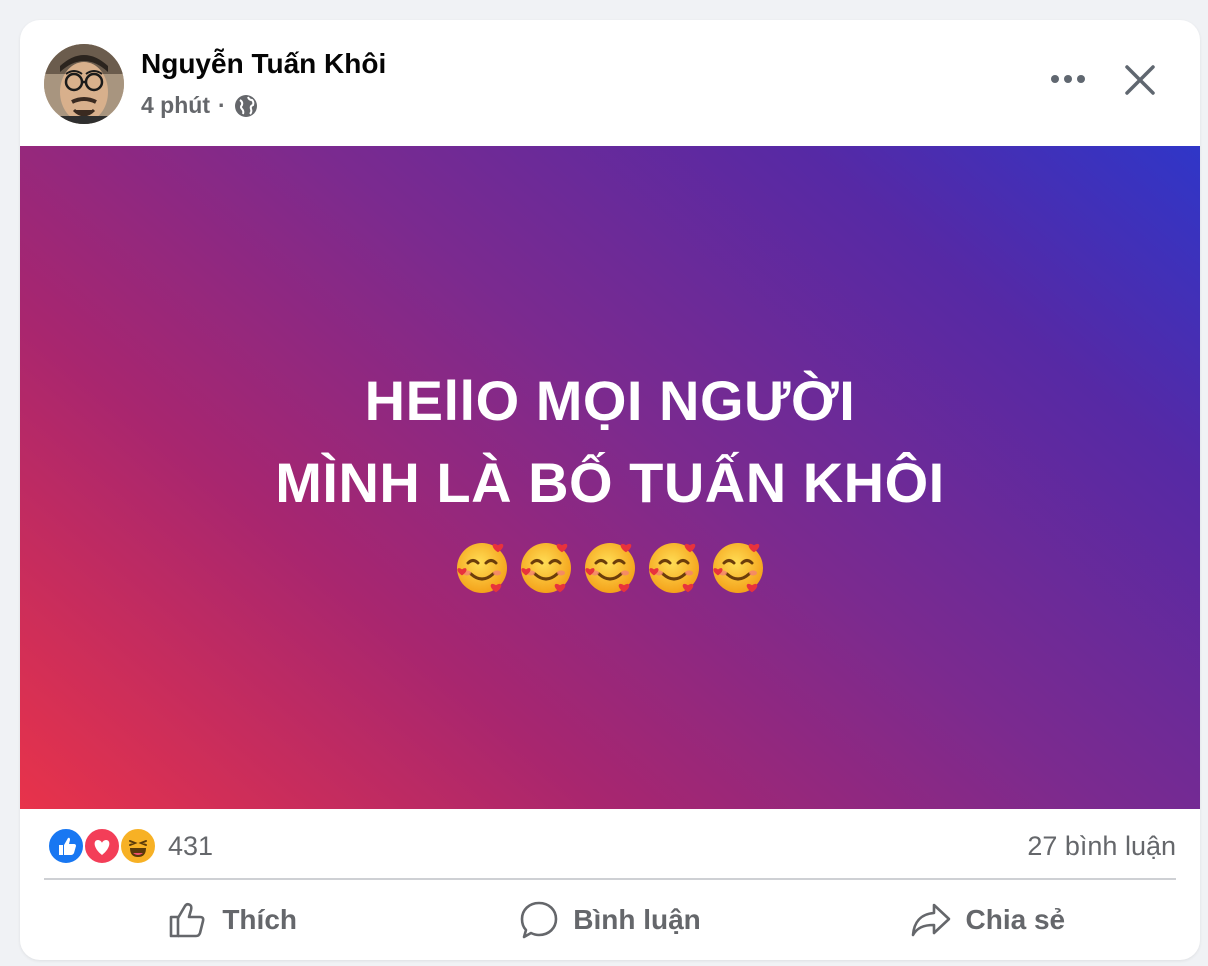  What do you see at coordinates (637, 919) in the screenshot?
I see `comment-label: Bình luận` at bounding box center [637, 919].